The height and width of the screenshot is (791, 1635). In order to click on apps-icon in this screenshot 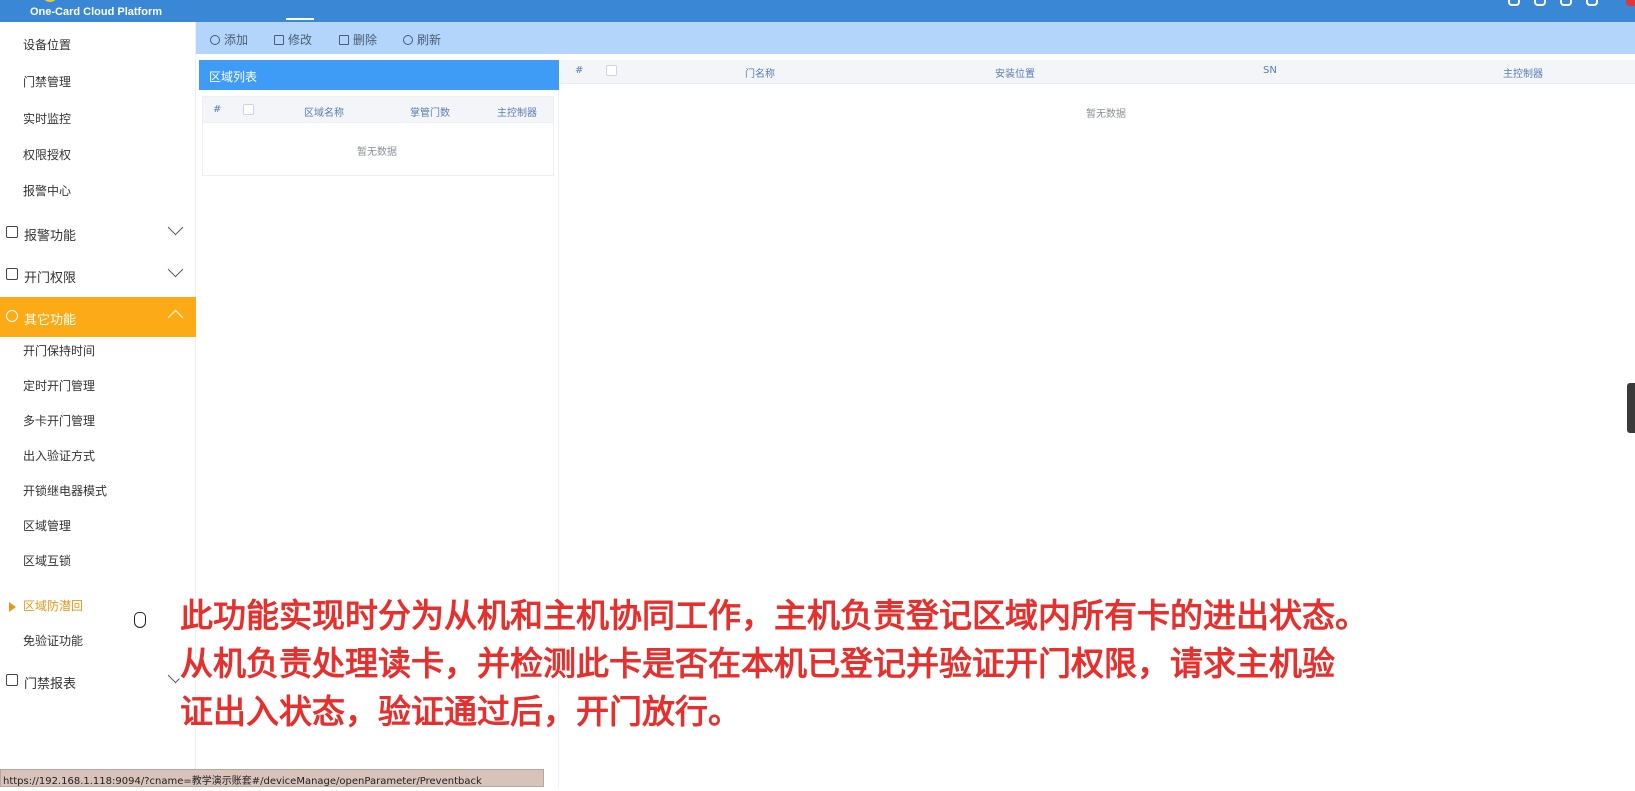, I will do `click(12, 316)`.